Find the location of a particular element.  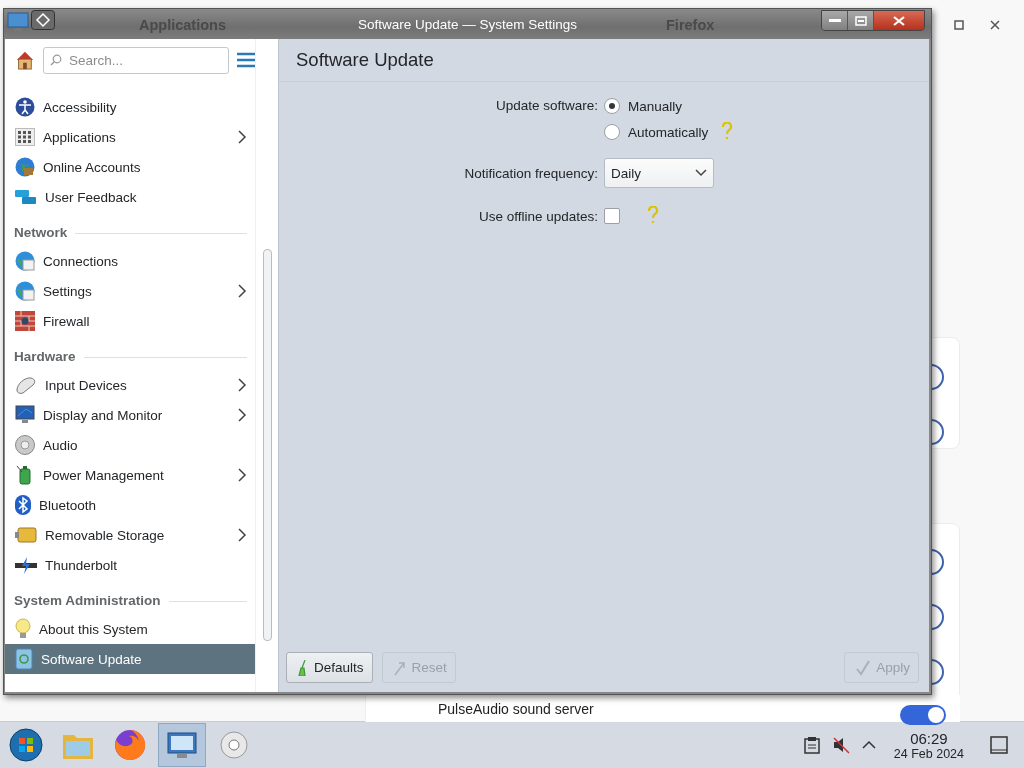

sidebar-item: Power Management is located at coordinates (130, 475).